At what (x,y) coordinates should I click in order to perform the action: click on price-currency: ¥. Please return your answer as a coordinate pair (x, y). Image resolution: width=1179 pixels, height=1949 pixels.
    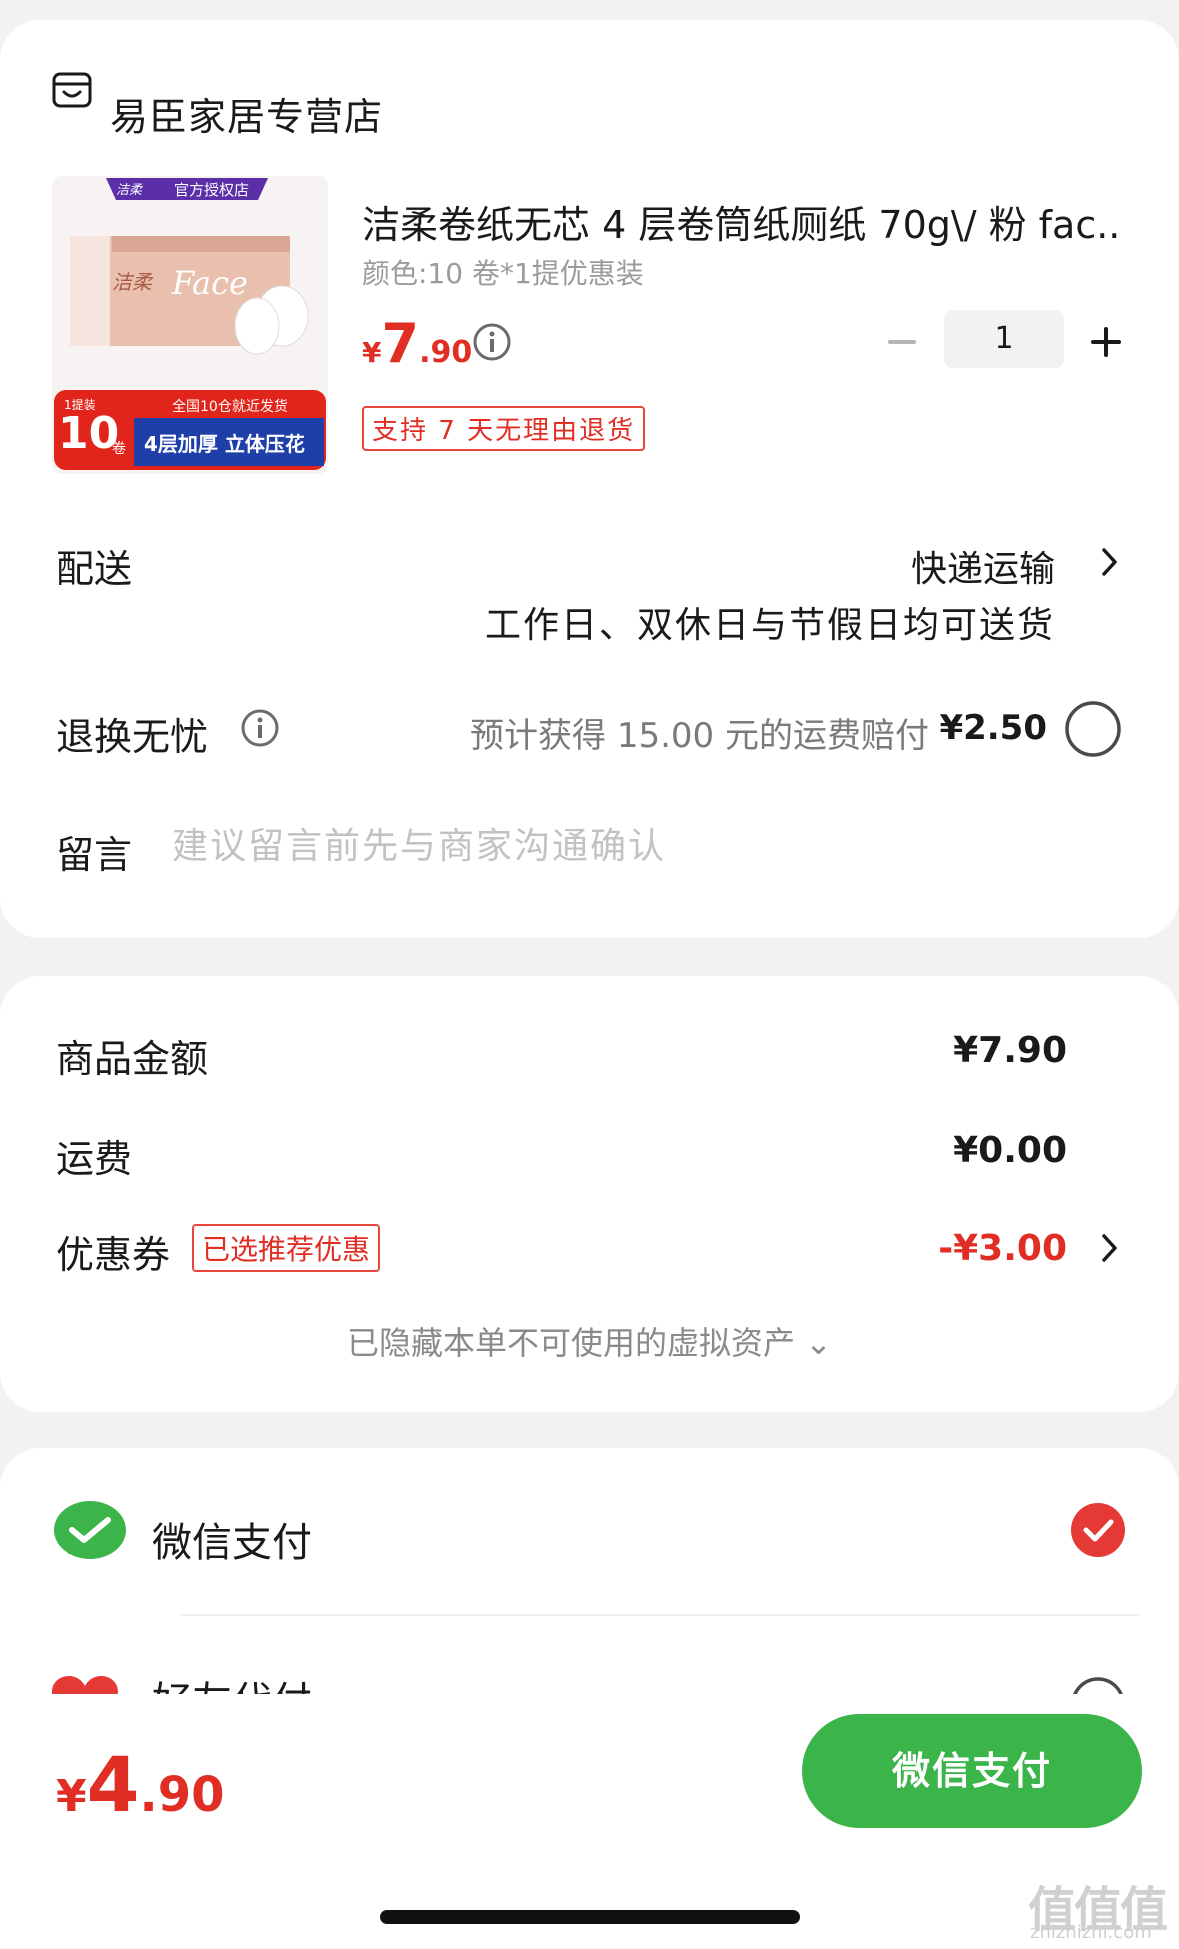
    Looking at the image, I should click on (372, 352).